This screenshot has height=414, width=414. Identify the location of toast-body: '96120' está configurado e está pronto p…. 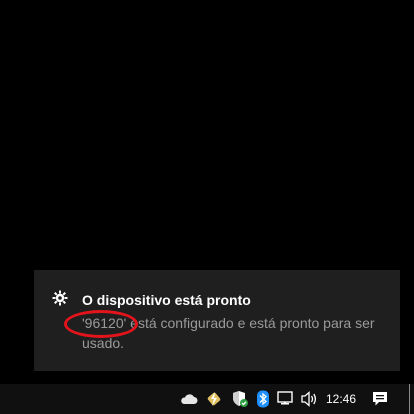
(228, 333).